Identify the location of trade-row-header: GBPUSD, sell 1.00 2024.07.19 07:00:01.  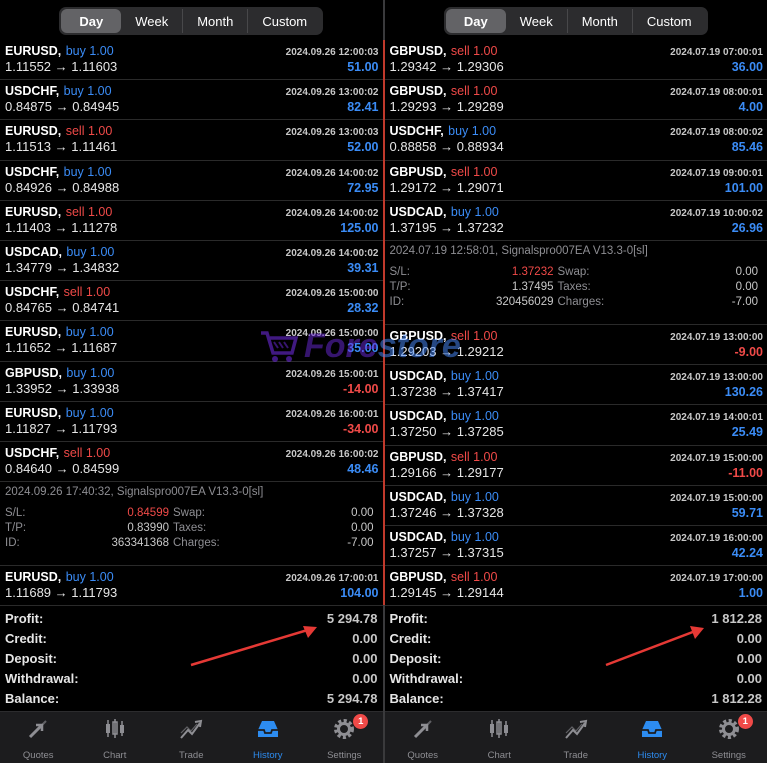
(577, 50).